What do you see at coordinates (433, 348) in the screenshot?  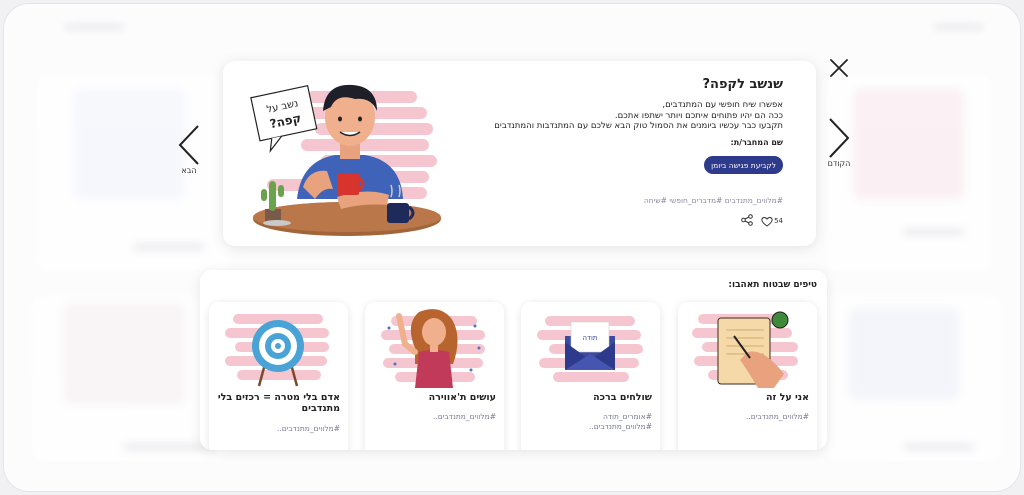 I see `waving-woman-icon` at bounding box center [433, 348].